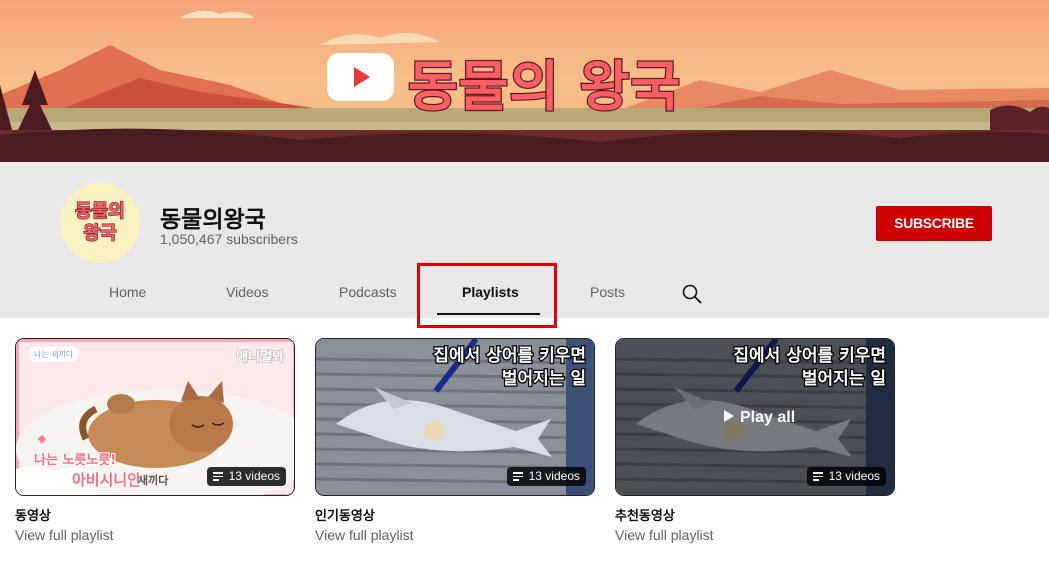  Describe the element at coordinates (345, 514) in the screenshot. I see `playlist-title: 인기동영상` at that location.